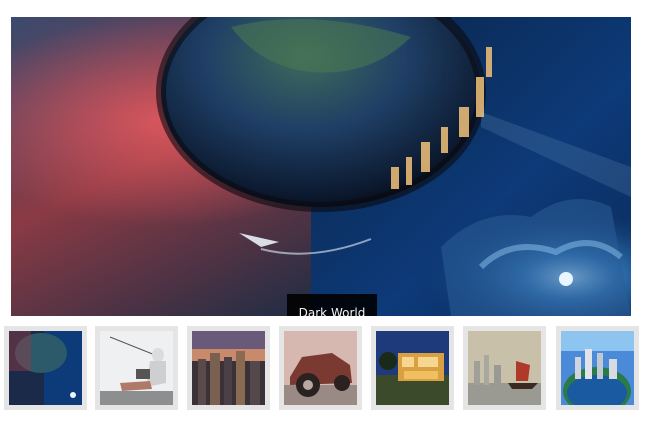  I want to click on thumbnail-laptop-person, so click(136, 368).